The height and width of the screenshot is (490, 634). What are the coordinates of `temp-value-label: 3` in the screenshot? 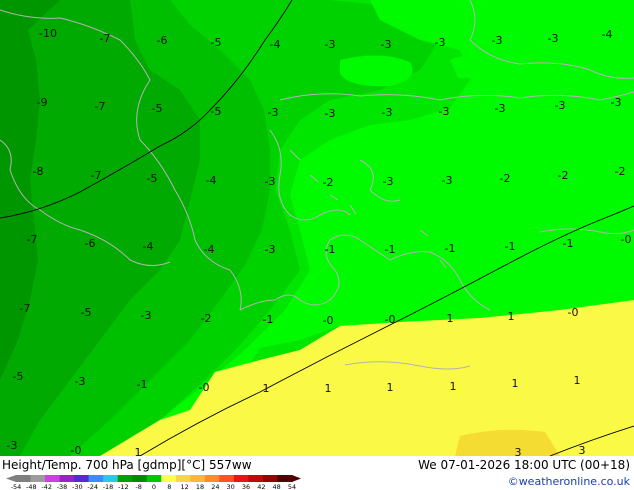 It's located at (518, 451).